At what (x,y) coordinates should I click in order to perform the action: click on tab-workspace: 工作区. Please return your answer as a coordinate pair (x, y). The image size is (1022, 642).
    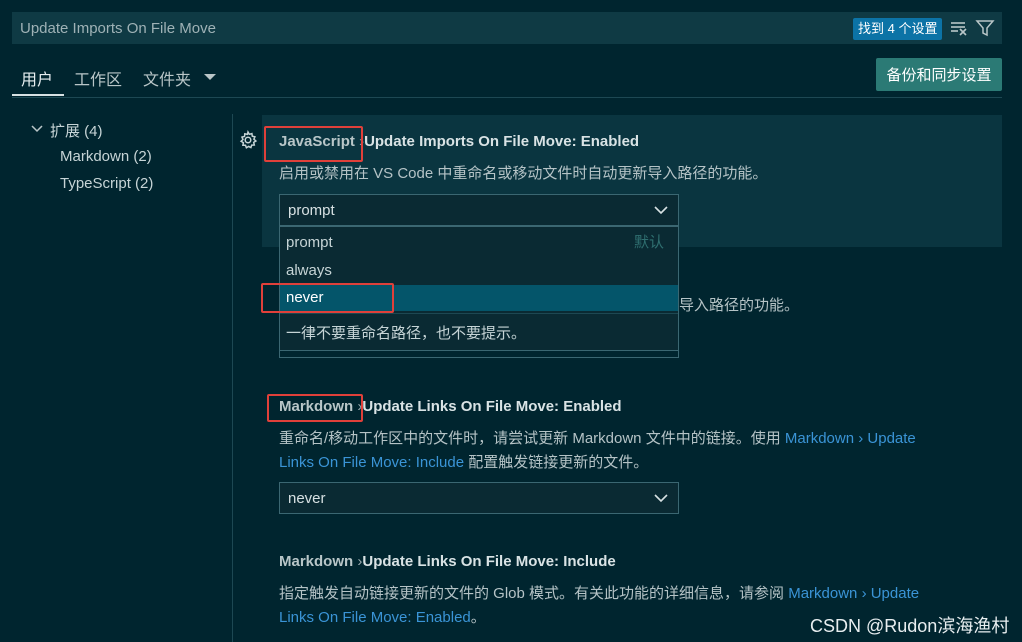
    Looking at the image, I should click on (98, 78).